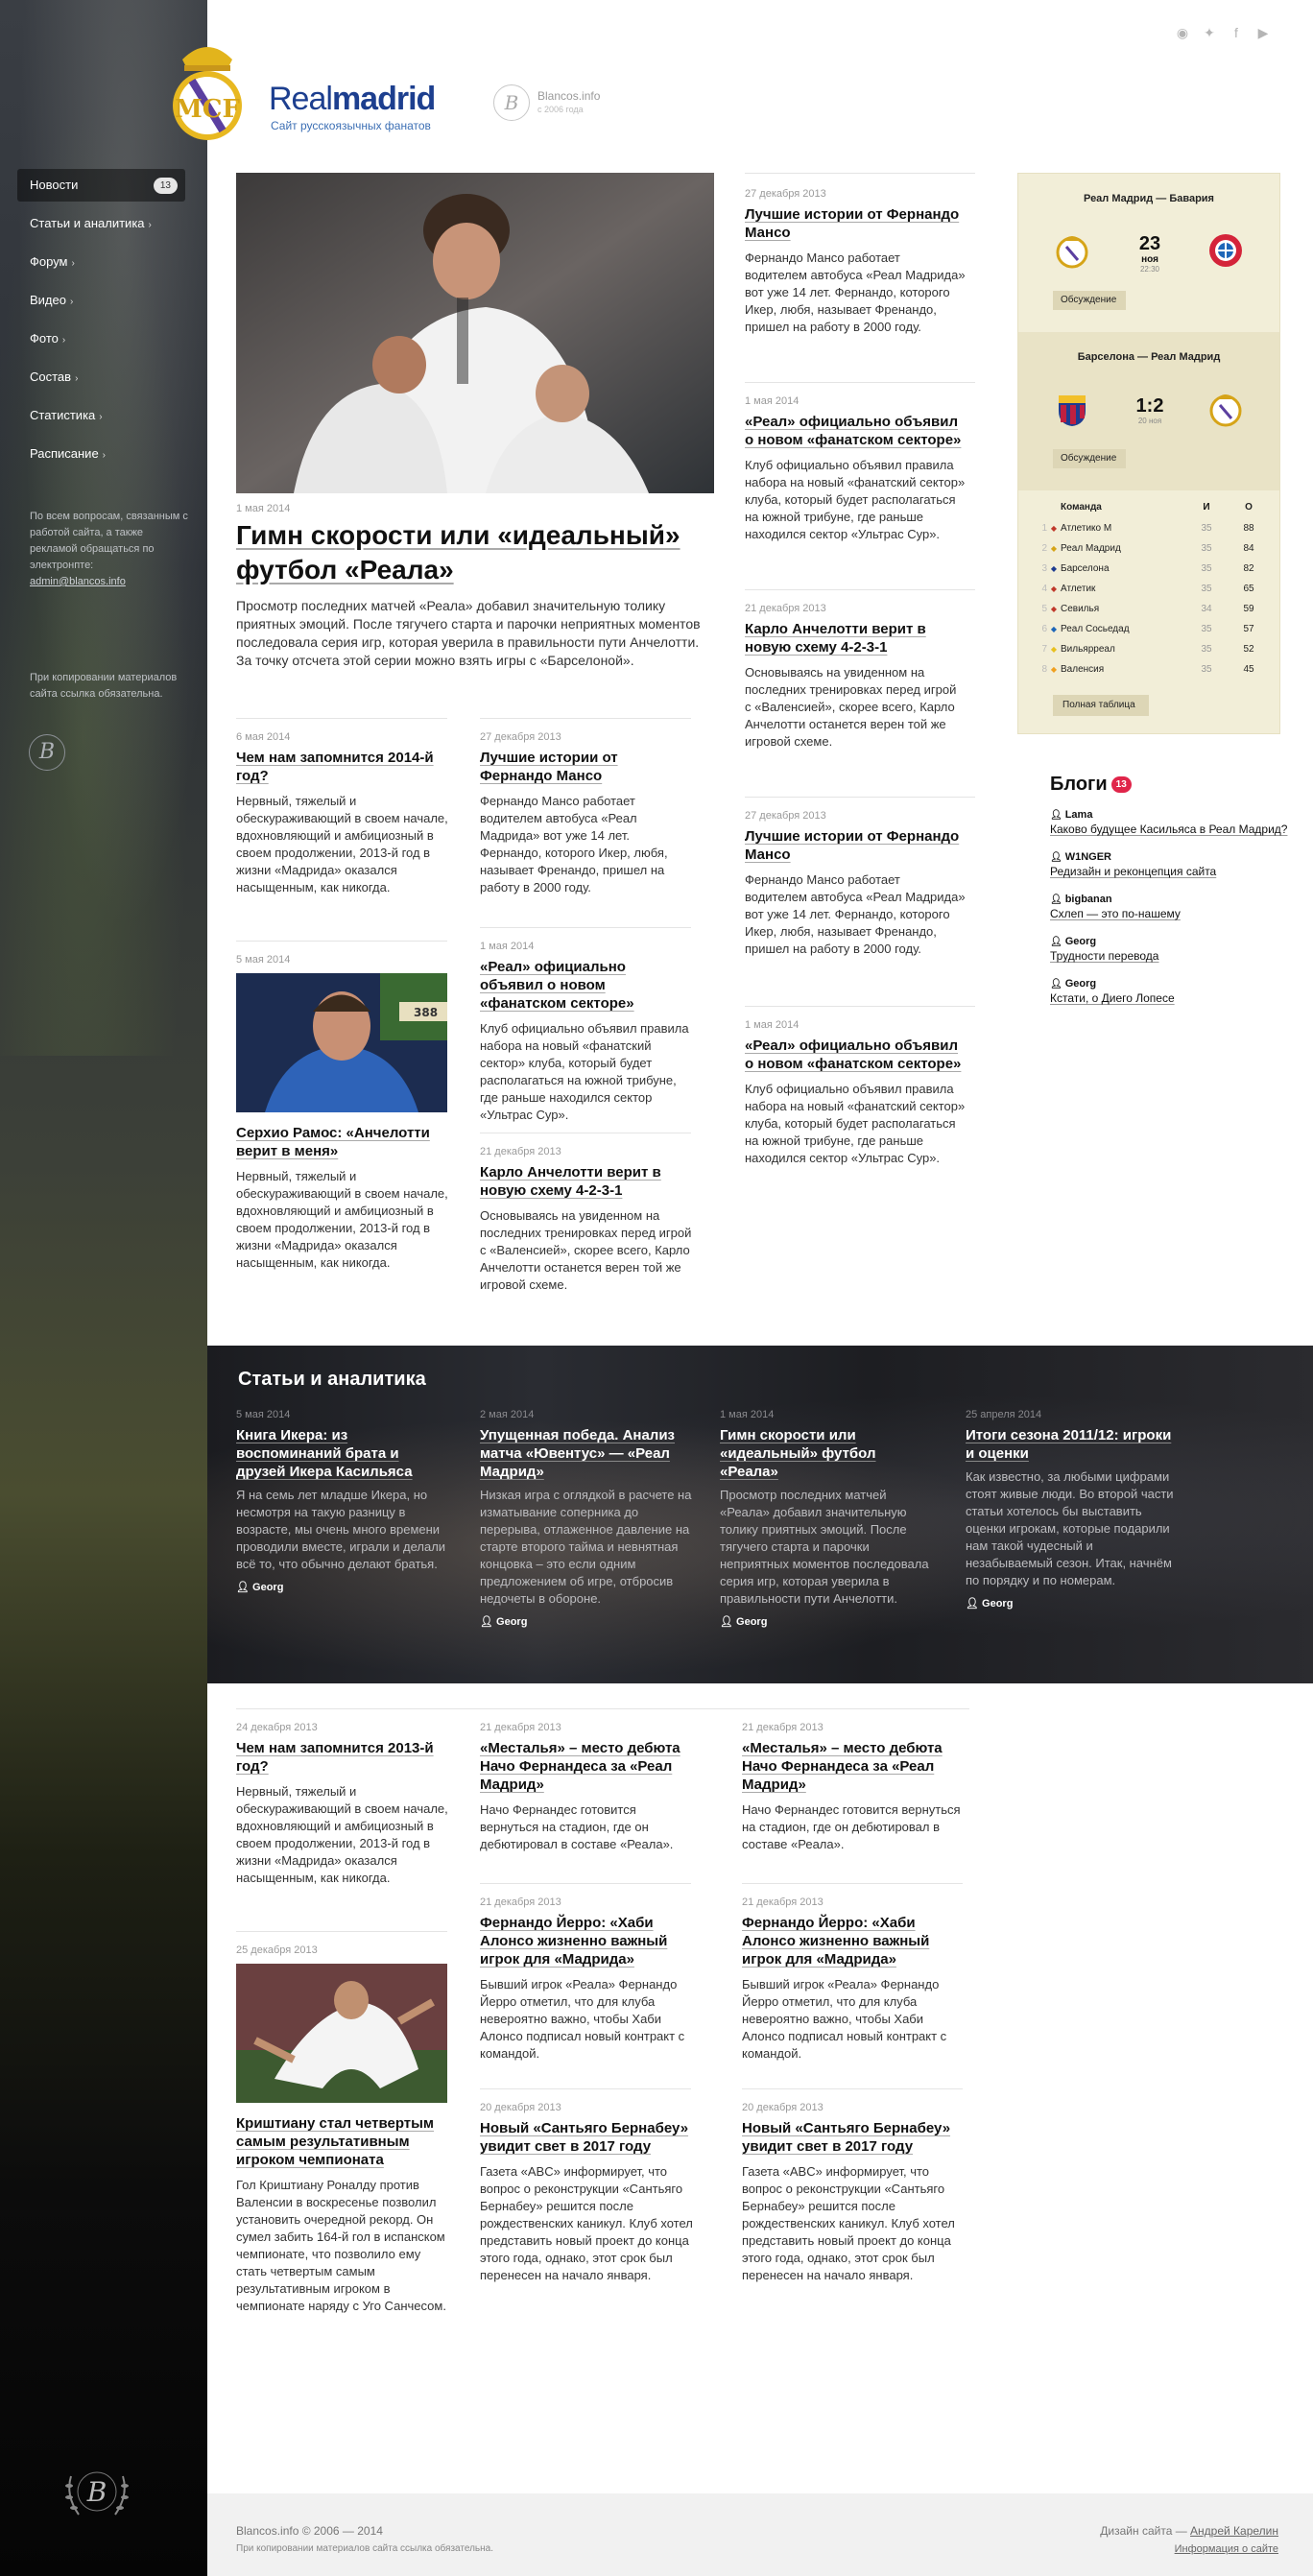 Image resolution: width=1313 pixels, height=2576 pixels. What do you see at coordinates (1236, 32) in the screenshot?
I see `facebook-icon: f` at bounding box center [1236, 32].